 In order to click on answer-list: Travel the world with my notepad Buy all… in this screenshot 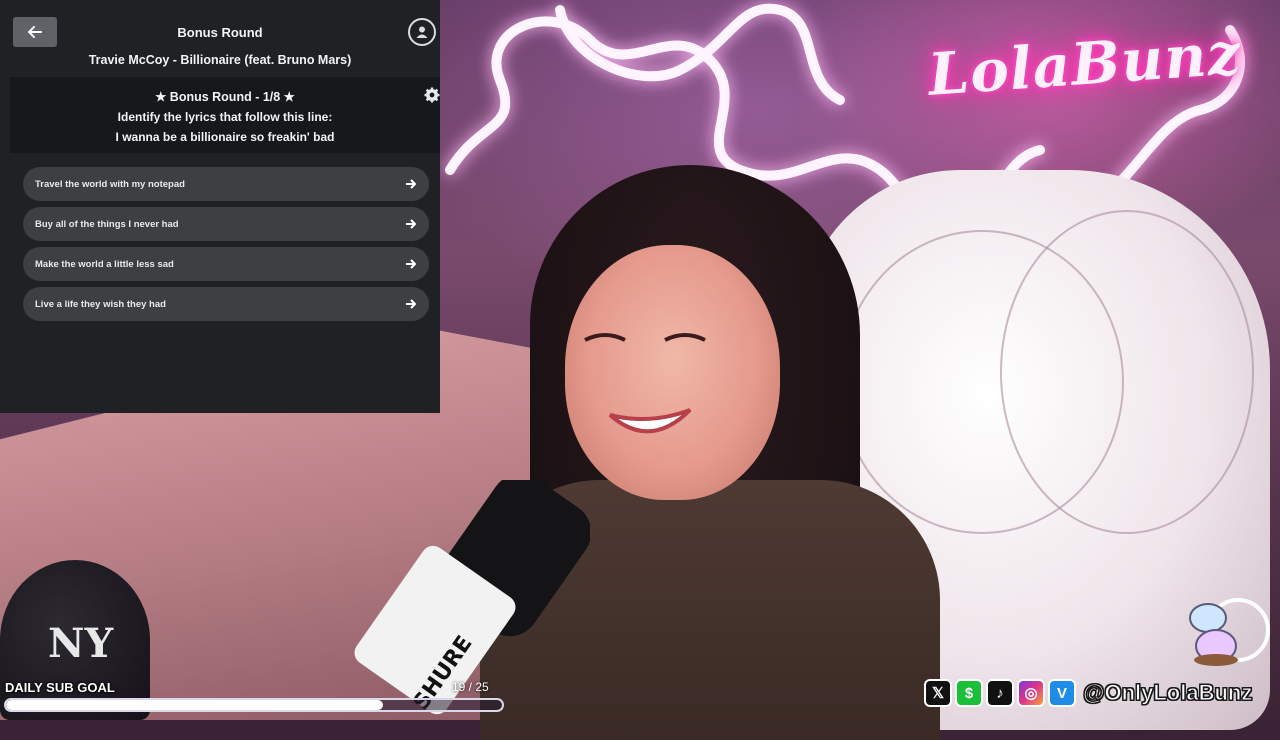, I will do `click(226, 247)`.